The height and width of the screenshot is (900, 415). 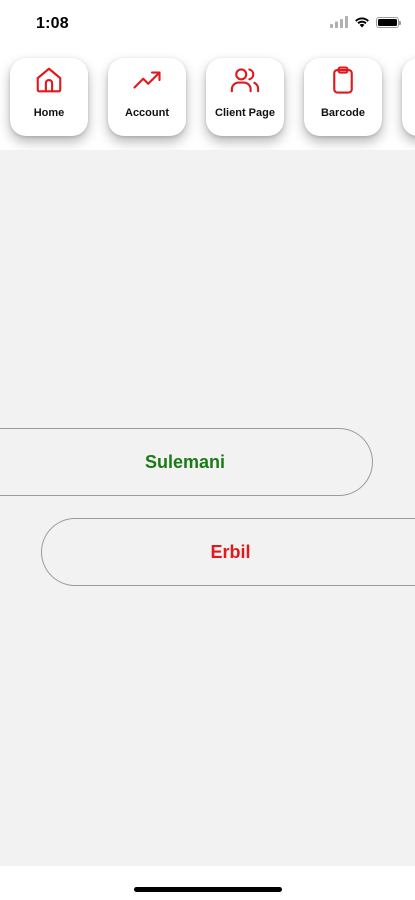 I want to click on nav-client-page-label: Client Page, so click(x=245, y=113).